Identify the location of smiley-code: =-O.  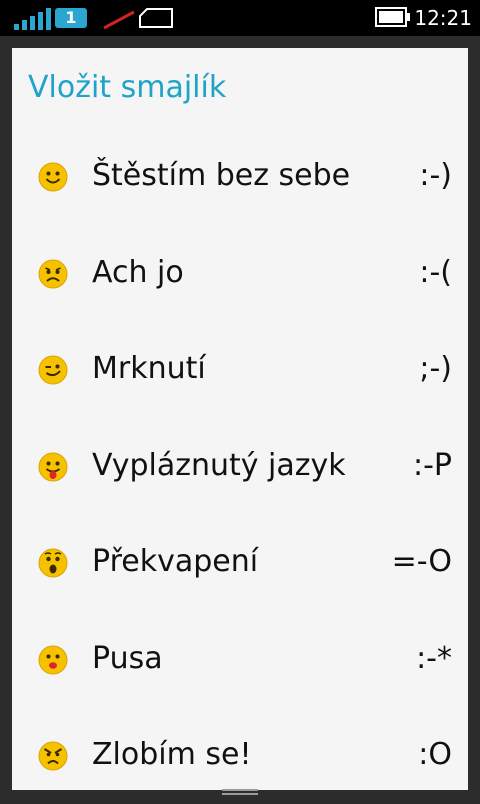
(421, 561).